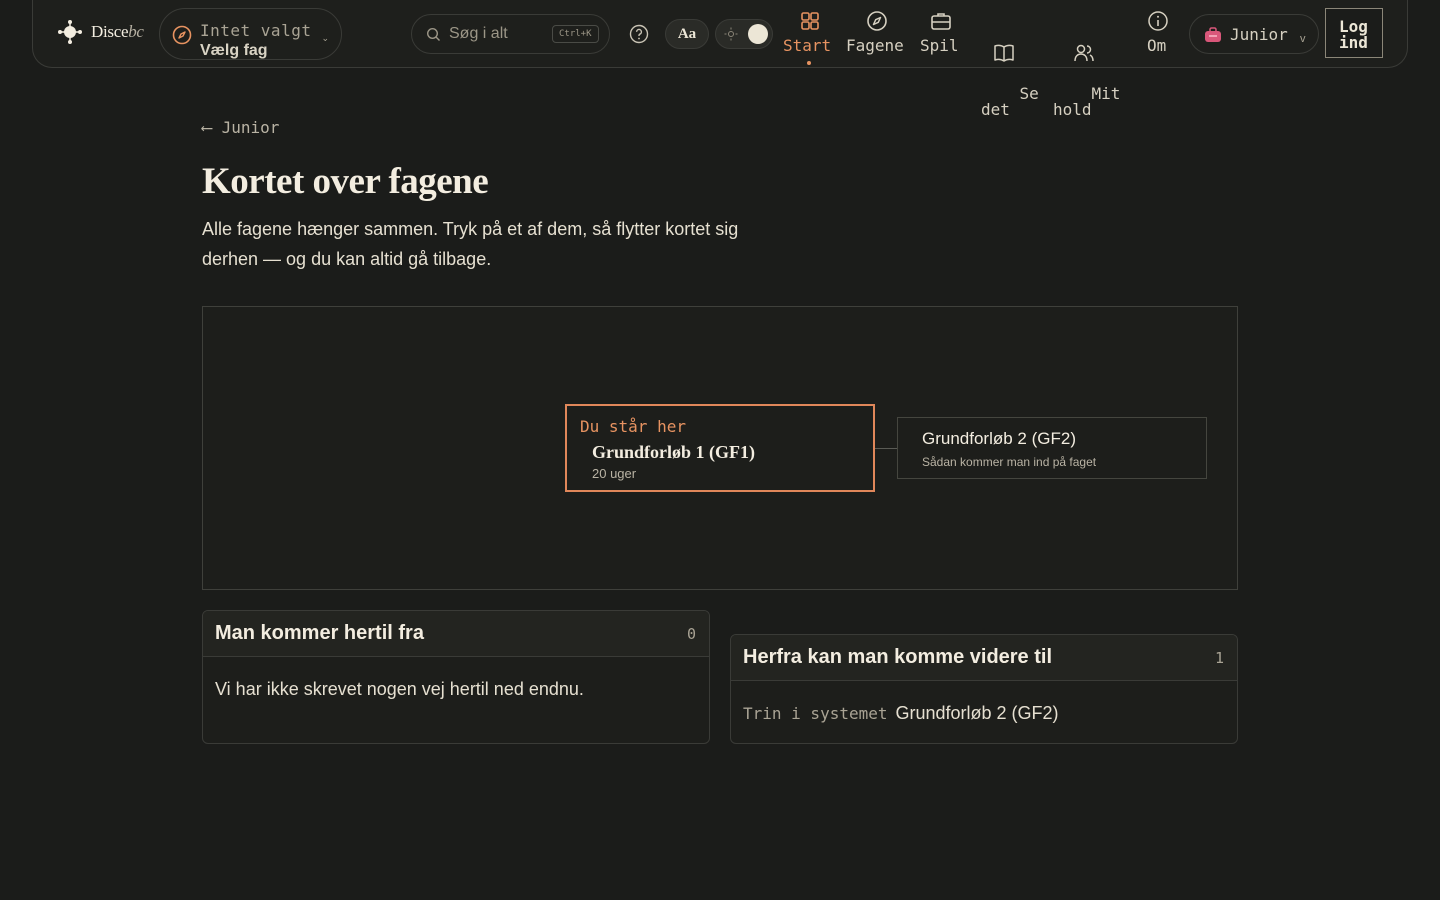  I want to click on sun-icon, so click(731, 34).